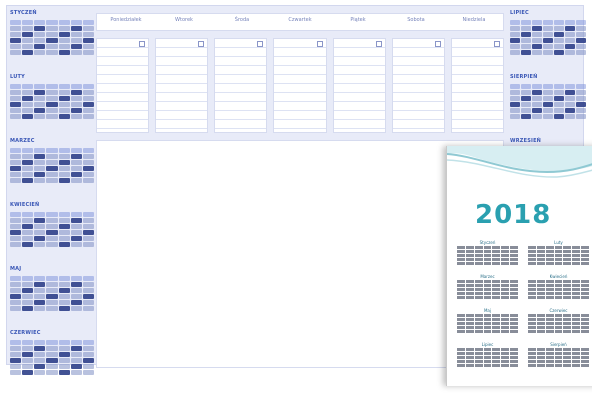 Image resolution: width=592 pixels, height=394 pixels. I want to click on small-month: Marzec, so click(487, 286).